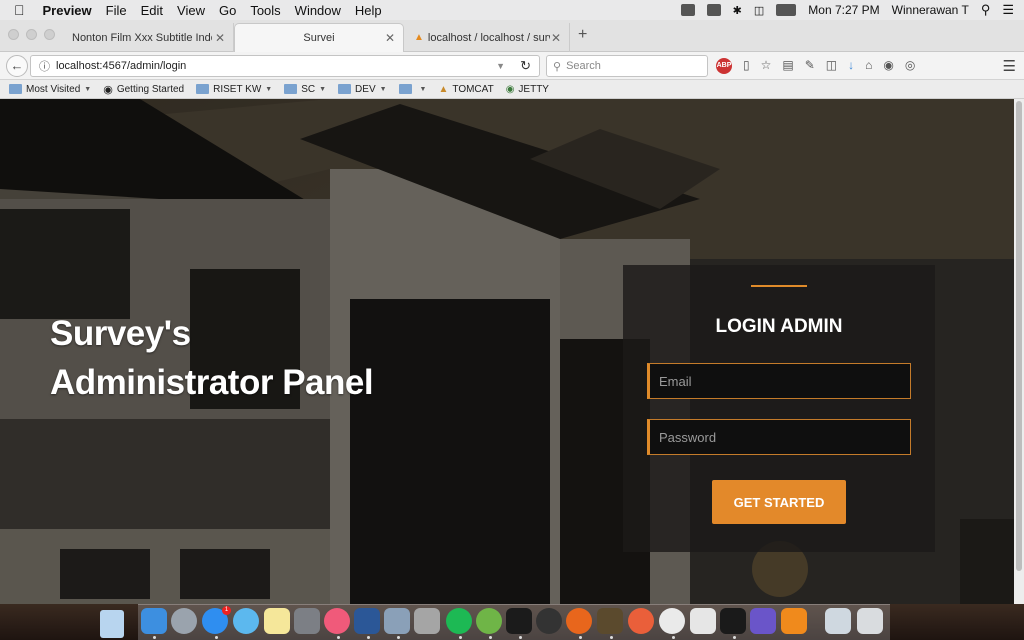 The image size is (1024, 640). I want to click on close-window-button, so click(13, 34).